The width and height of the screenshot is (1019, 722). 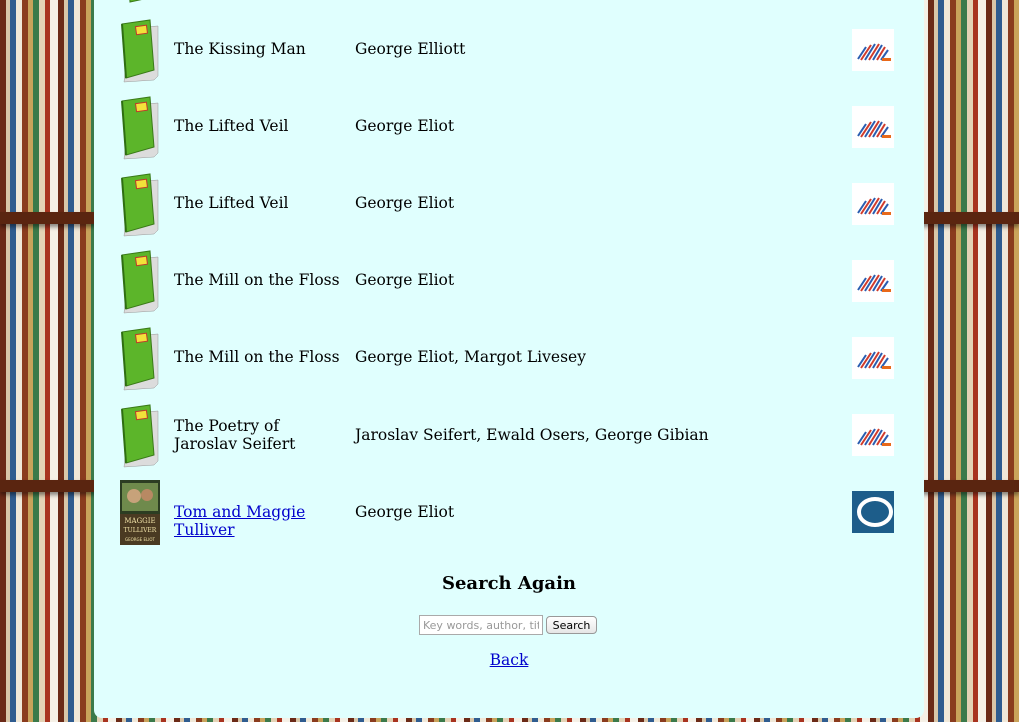 What do you see at coordinates (509, 583) in the screenshot?
I see `search-again-heading: Search Again` at bounding box center [509, 583].